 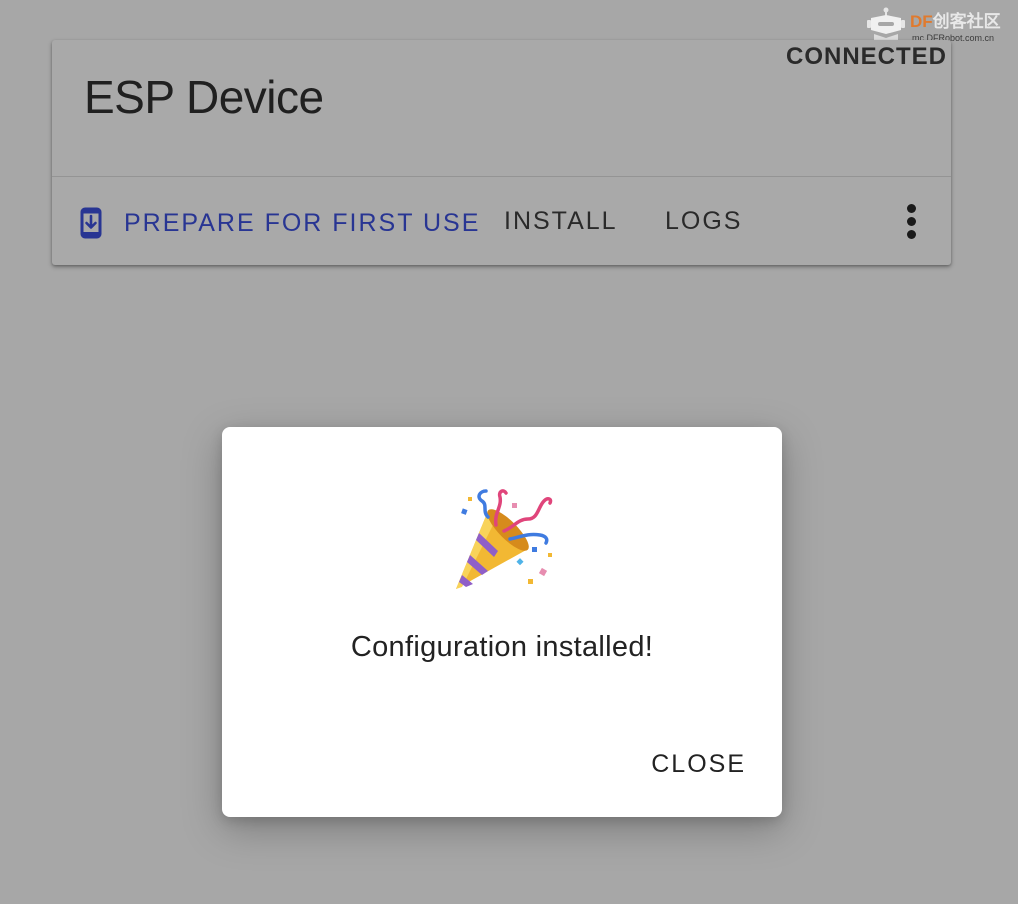 What do you see at coordinates (501, 221) in the screenshot?
I see `card-actions: PREPARE FOR FIRST USE INSTALL LOGS` at bounding box center [501, 221].